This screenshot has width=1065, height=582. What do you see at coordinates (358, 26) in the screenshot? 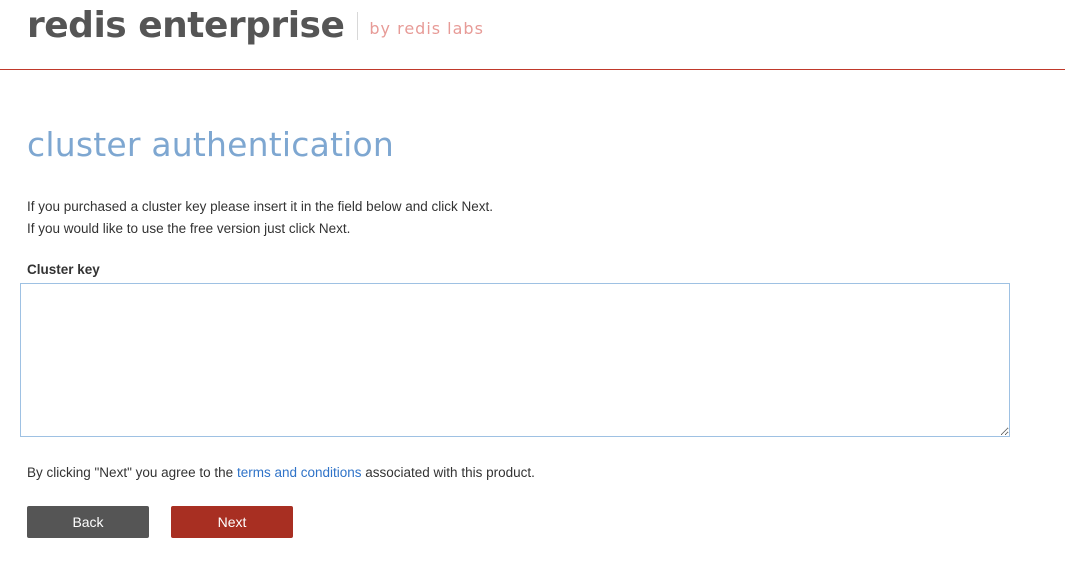
I see `logo-divider` at bounding box center [358, 26].